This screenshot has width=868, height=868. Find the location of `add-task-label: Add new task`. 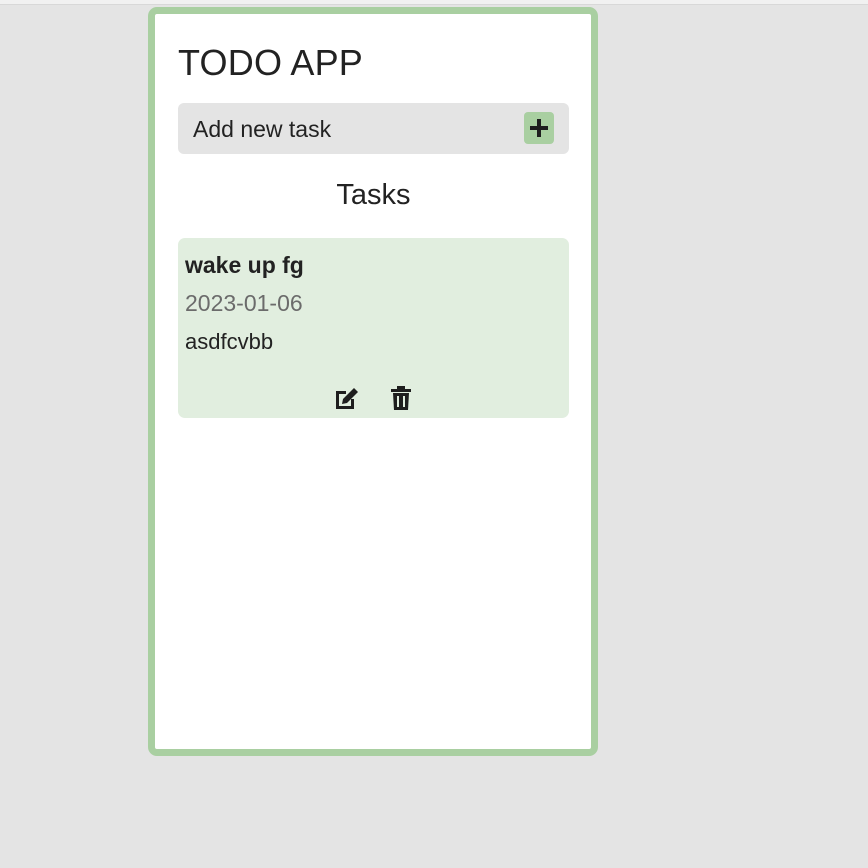

add-task-label: Add new task is located at coordinates (262, 129).